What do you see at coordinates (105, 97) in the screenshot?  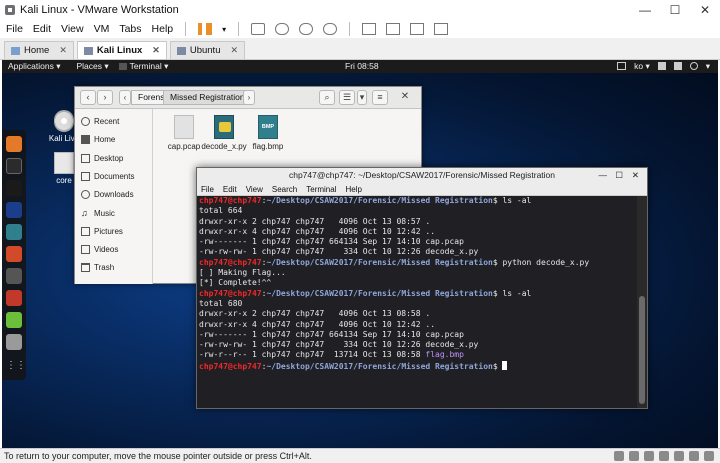 I see `forward-button: ›` at bounding box center [105, 97].